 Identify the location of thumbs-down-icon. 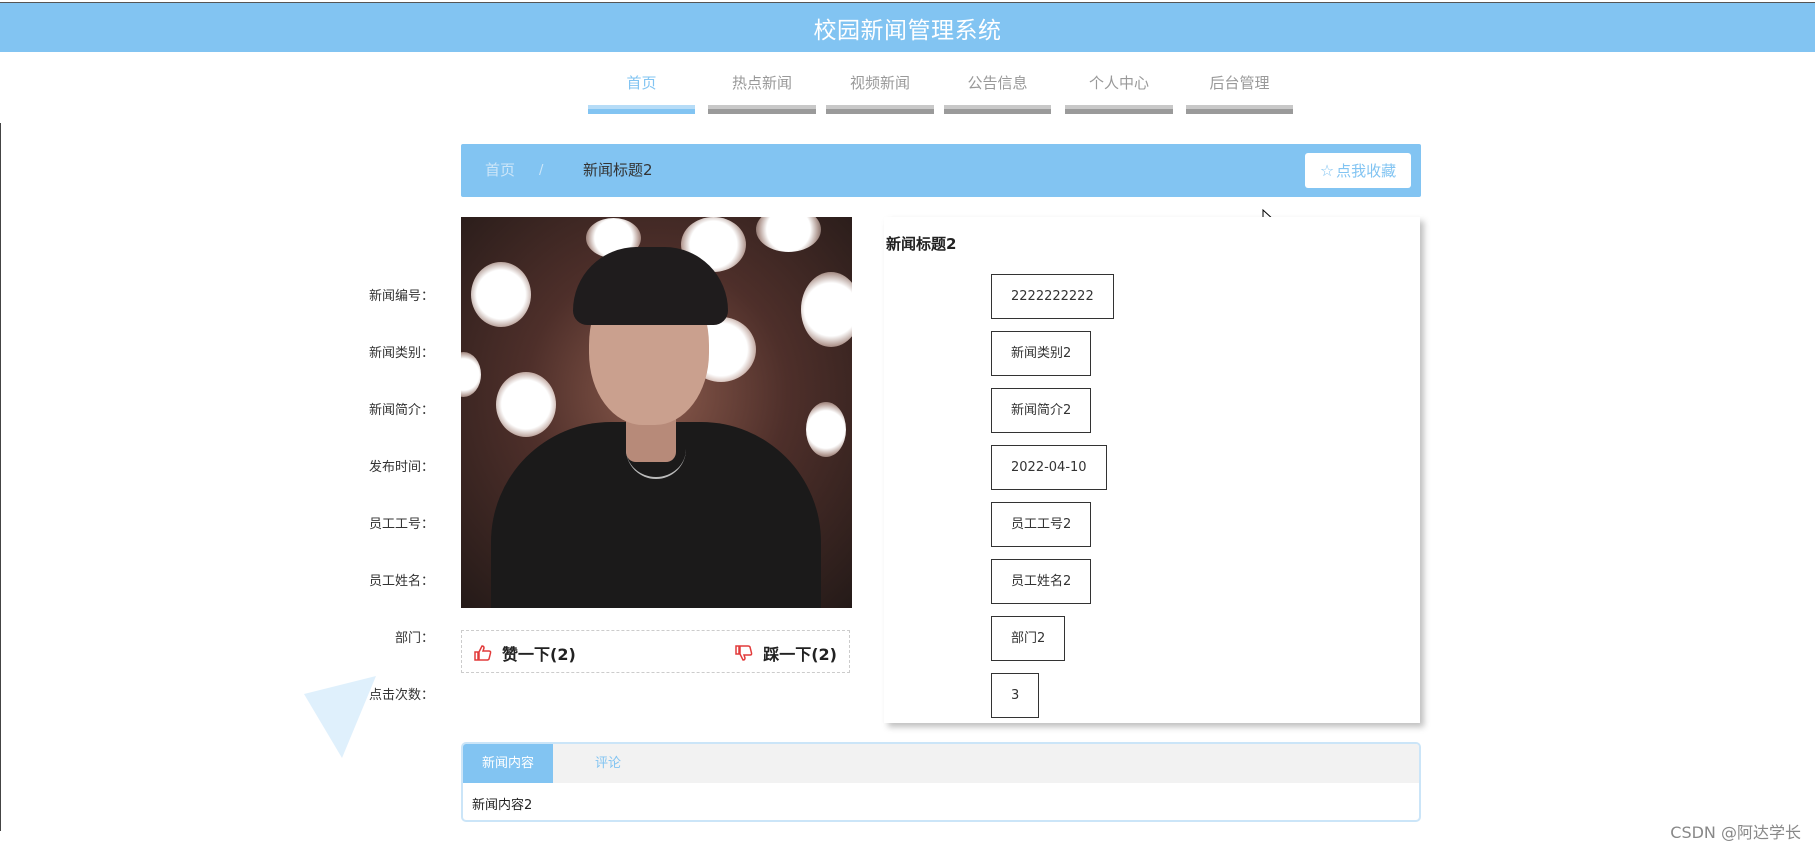
(744, 652).